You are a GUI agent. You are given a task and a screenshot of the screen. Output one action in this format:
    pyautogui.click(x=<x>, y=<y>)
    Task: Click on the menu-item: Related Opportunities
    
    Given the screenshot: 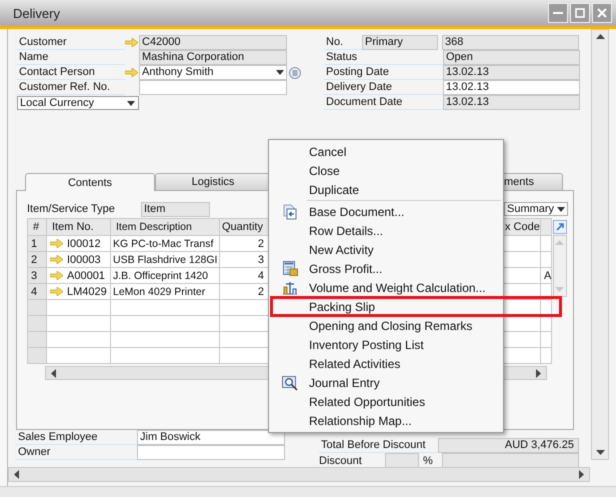 What is the action you would take?
    pyautogui.click(x=386, y=401)
    